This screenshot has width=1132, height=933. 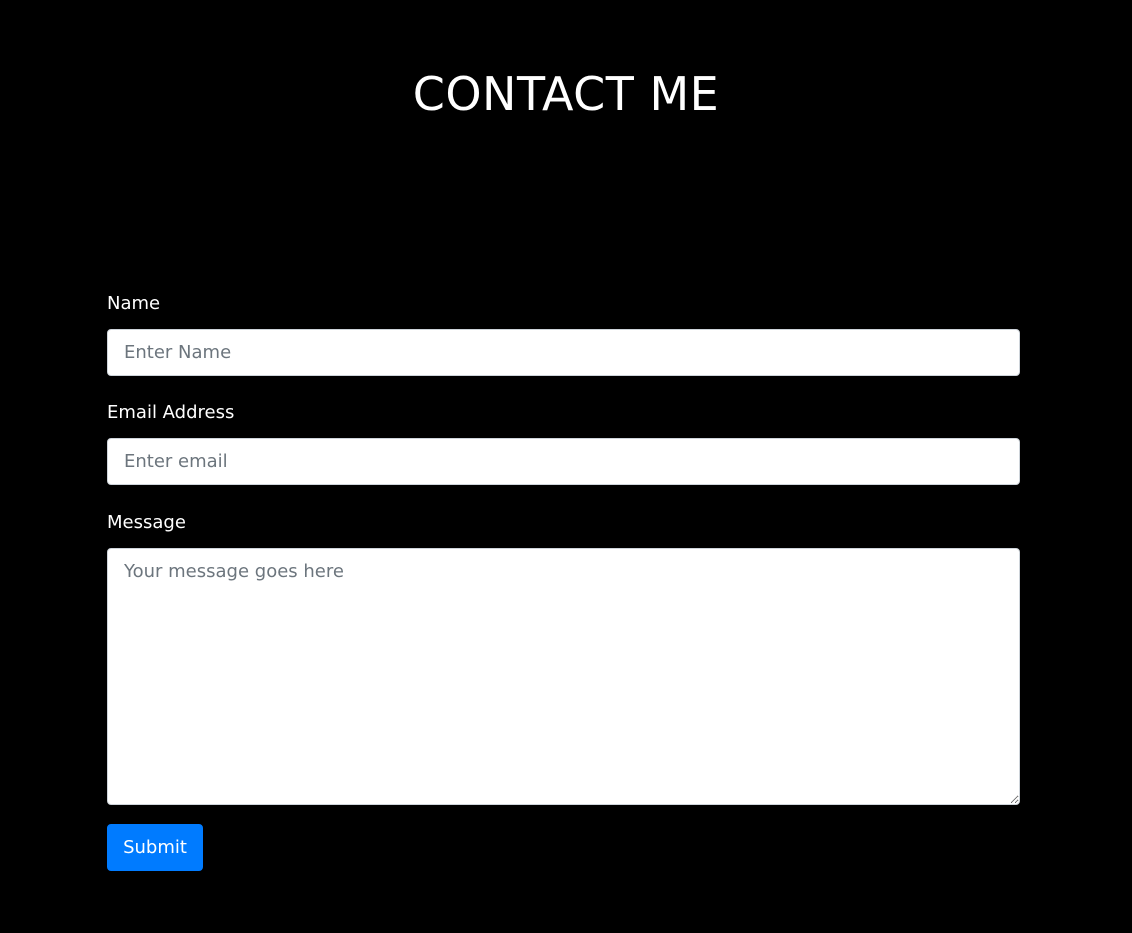 I want to click on page-title: CONTACT ME, so click(x=566, y=94).